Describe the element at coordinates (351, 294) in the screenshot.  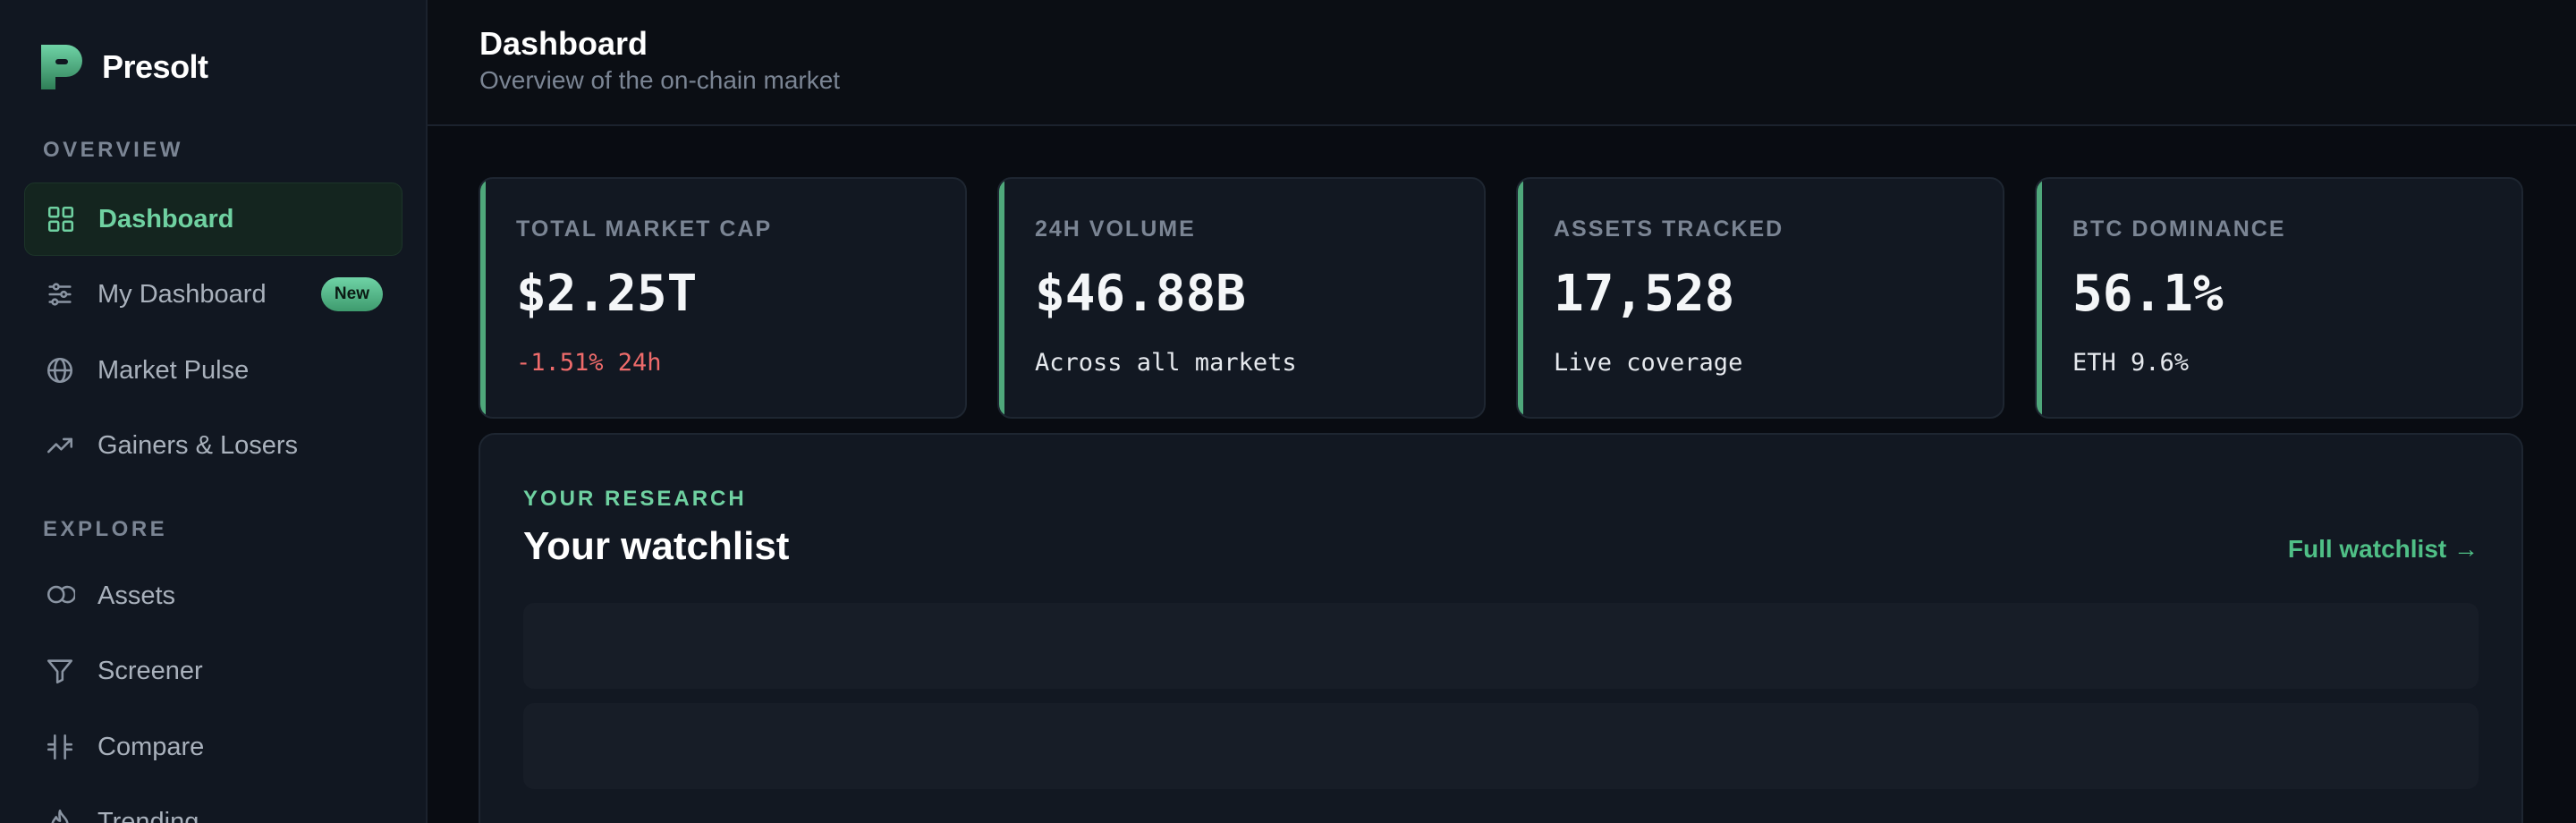
I see `new-badge: New` at that location.